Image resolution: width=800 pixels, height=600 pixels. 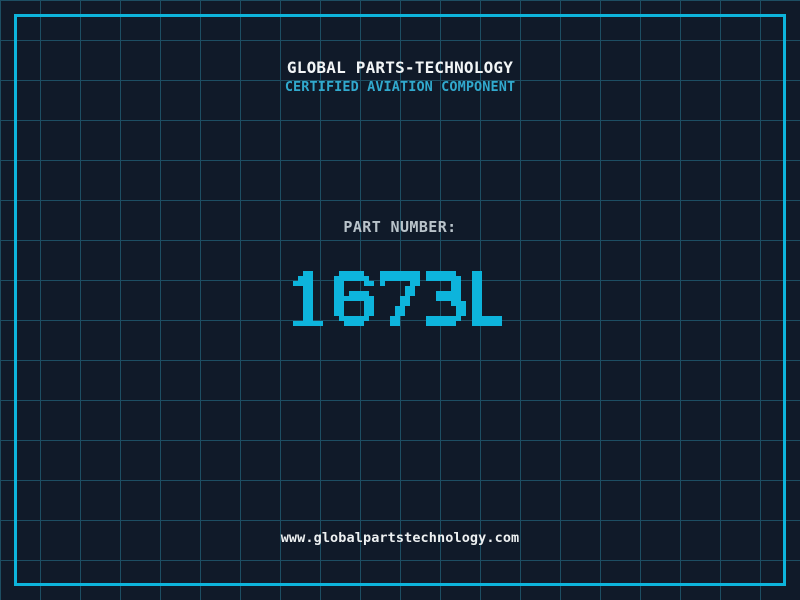 I want to click on certification-tagline: CERTIFIED AVIATION COMPONENT, so click(x=400, y=87).